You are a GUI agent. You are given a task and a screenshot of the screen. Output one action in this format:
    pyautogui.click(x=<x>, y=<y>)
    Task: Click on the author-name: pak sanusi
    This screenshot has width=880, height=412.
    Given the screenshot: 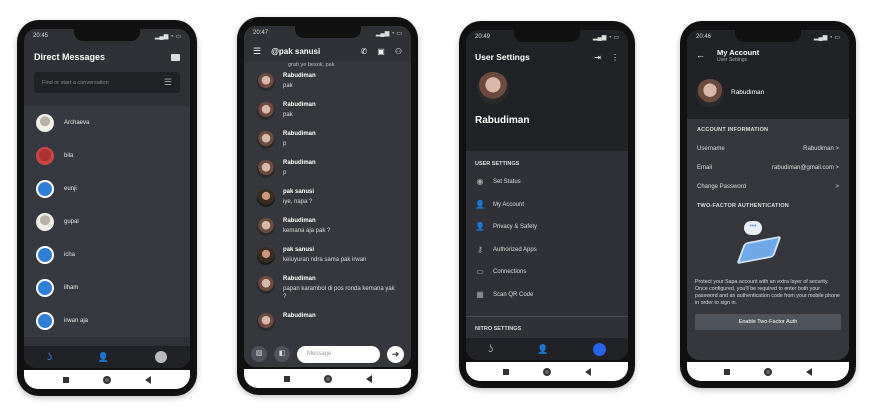 What is the action you would take?
    pyautogui.click(x=299, y=192)
    